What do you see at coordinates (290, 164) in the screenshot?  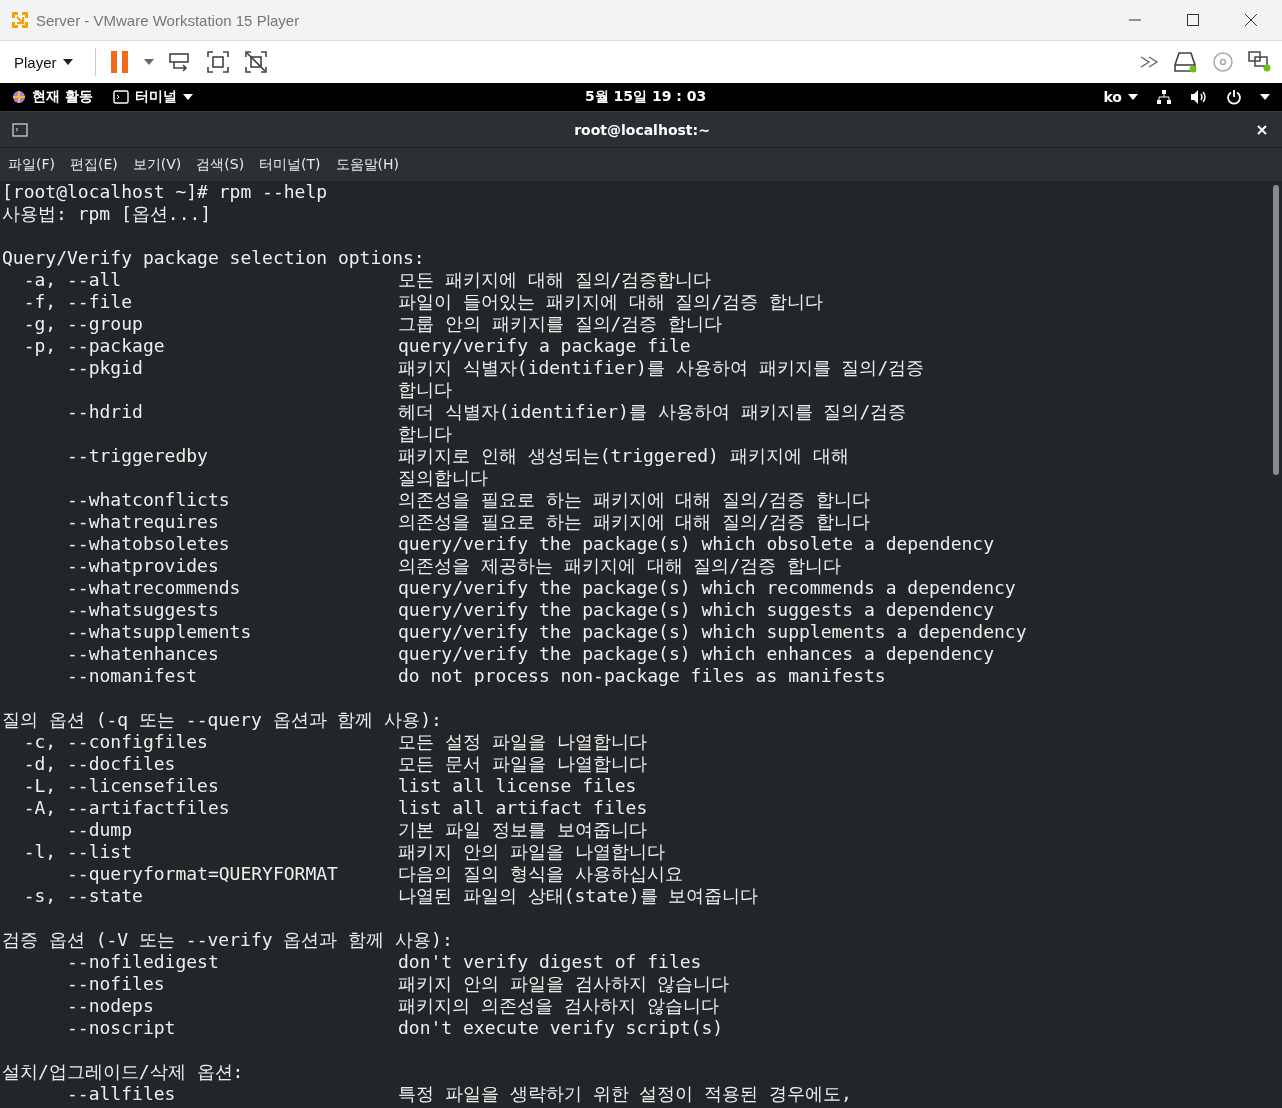 I see `menu-item: 터미널(T)` at bounding box center [290, 164].